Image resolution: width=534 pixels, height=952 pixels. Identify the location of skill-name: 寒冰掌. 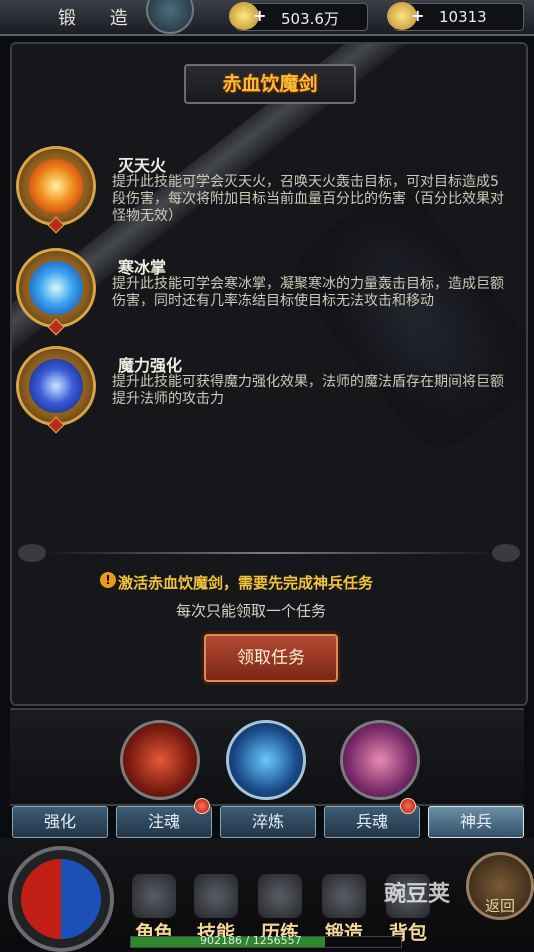
(142, 267).